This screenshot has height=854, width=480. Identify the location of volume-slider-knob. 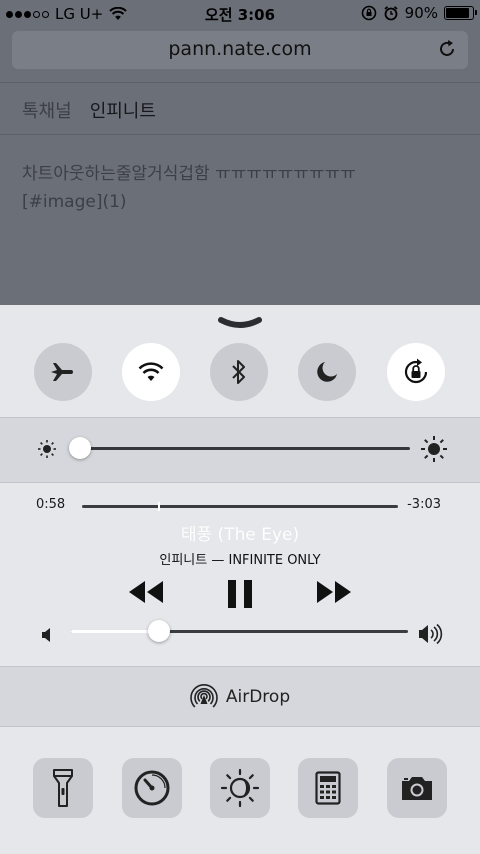
(158, 631).